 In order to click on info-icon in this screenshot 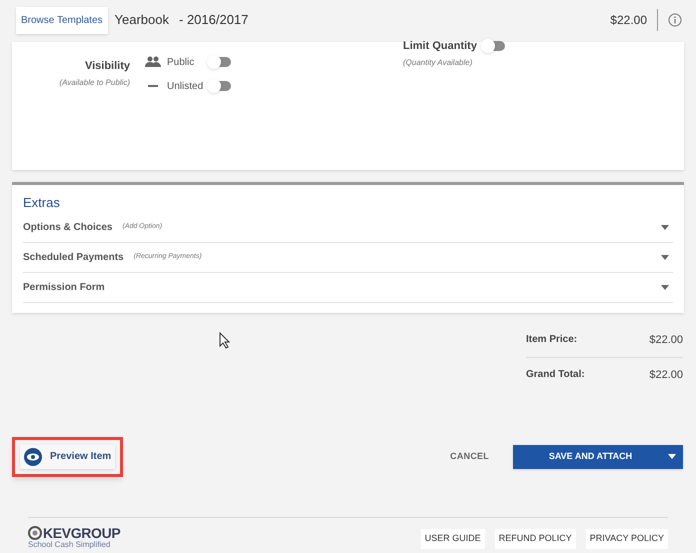, I will do `click(675, 20)`.